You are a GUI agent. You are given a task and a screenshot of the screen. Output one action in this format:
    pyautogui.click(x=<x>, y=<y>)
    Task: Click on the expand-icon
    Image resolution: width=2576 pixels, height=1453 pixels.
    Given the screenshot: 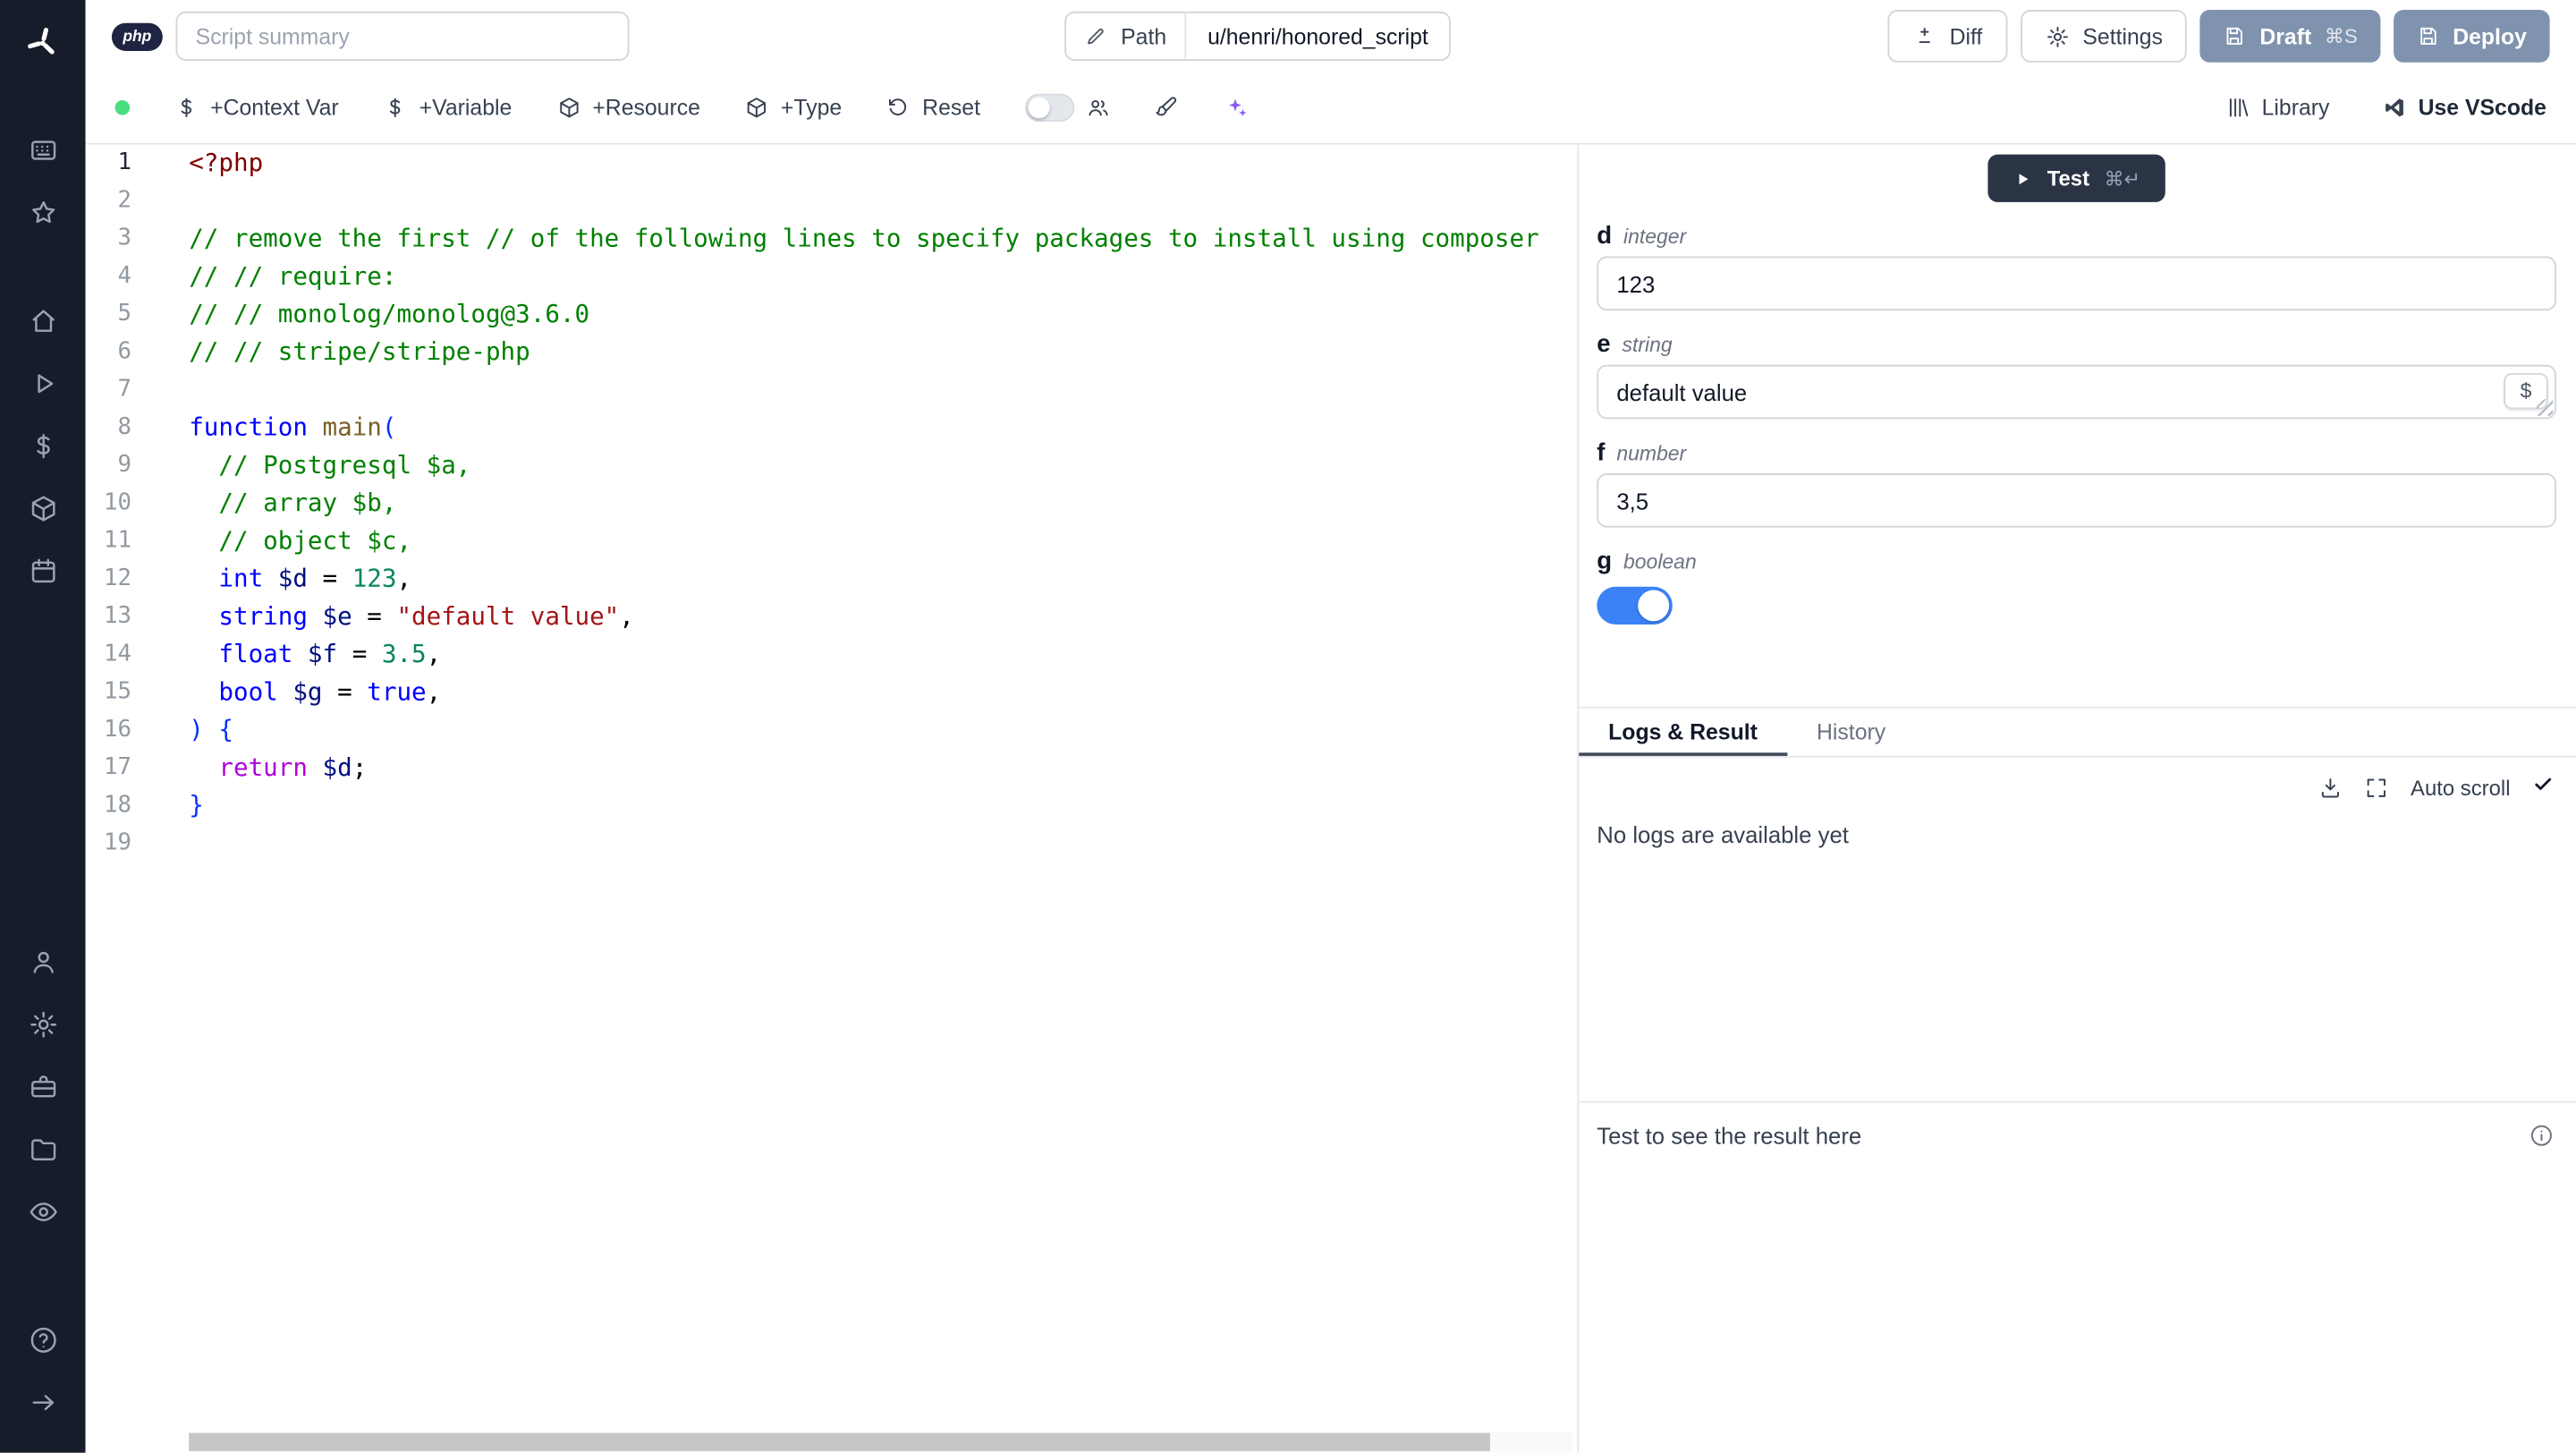 What is the action you would take?
    pyautogui.click(x=2377, y=788)
    